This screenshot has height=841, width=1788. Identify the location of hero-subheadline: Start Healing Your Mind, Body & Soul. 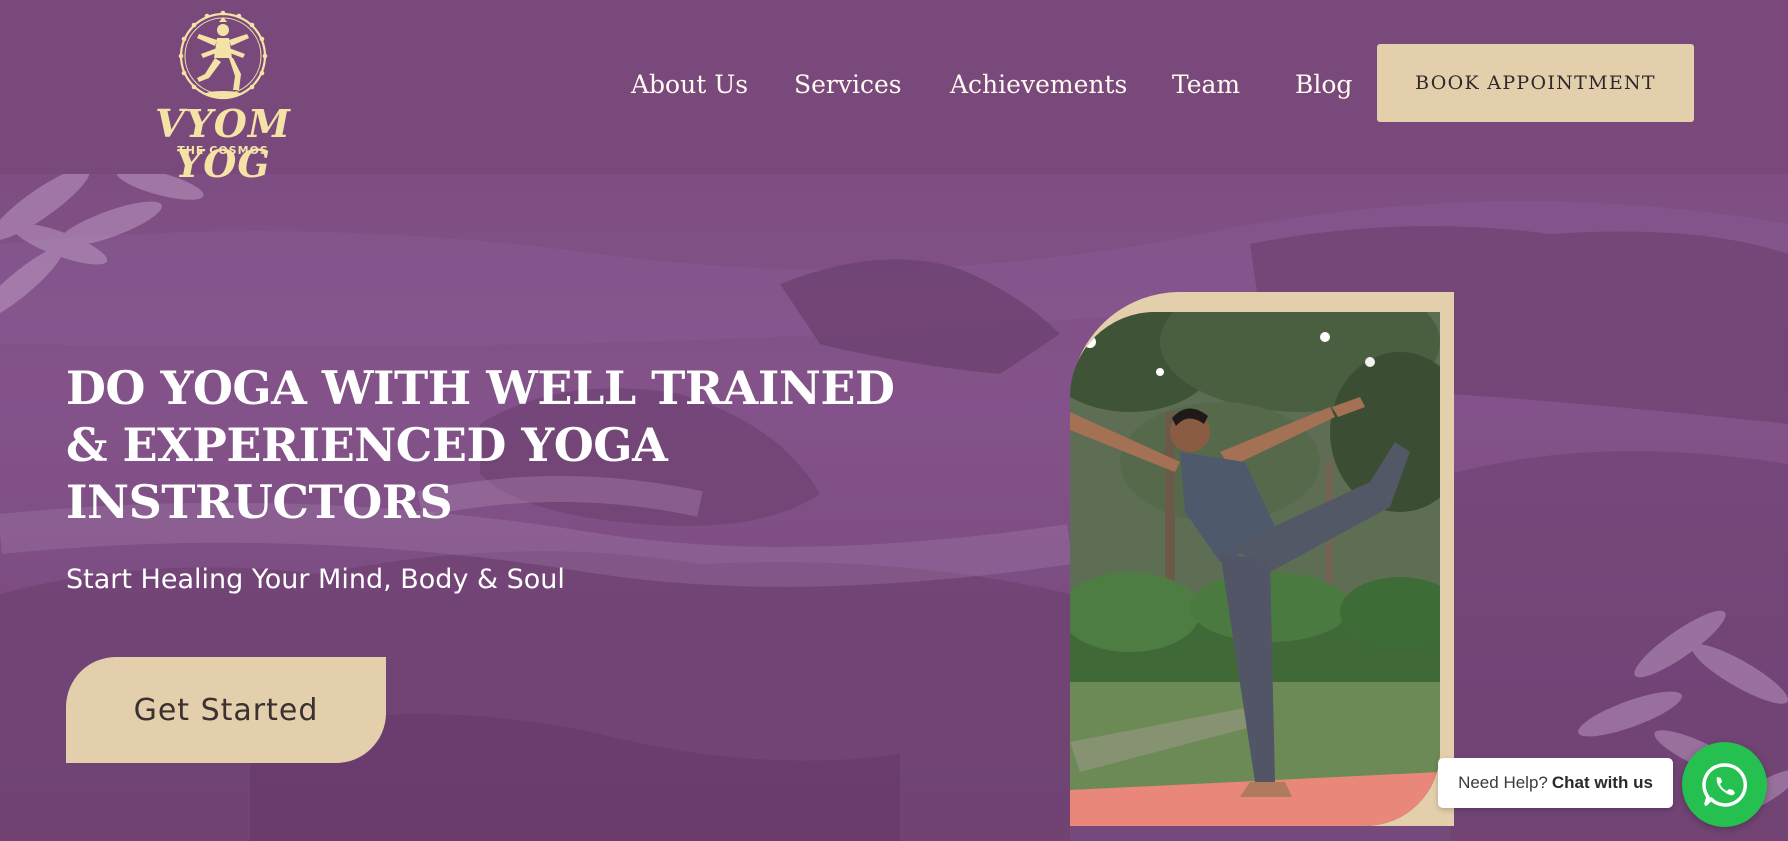
(315, 579).